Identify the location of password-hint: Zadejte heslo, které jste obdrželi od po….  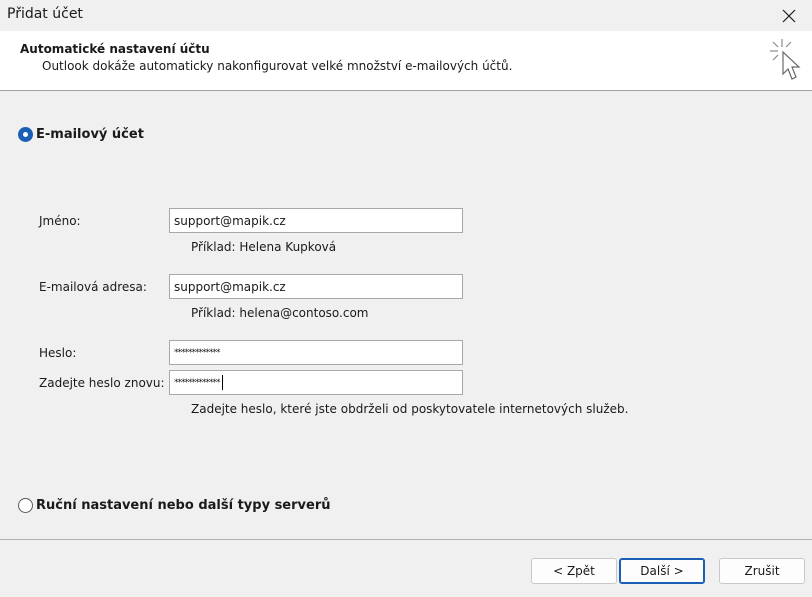
(410, 409).